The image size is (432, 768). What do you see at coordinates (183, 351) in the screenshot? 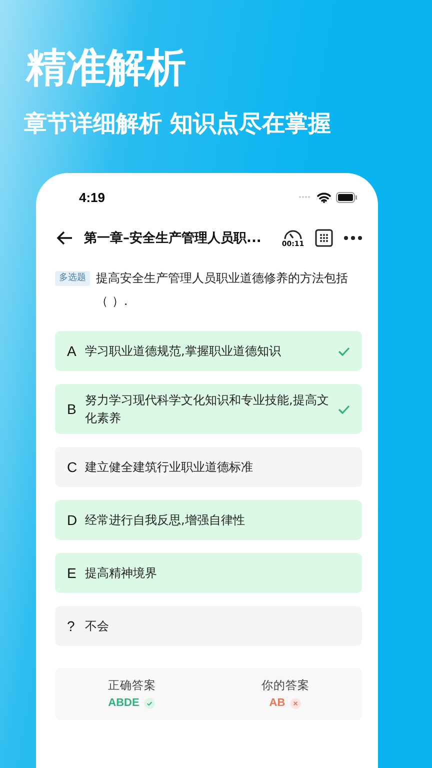
I see `option-text: 学习职业道德规范,掌握职业道德知识` at bounding box center [183, 351].